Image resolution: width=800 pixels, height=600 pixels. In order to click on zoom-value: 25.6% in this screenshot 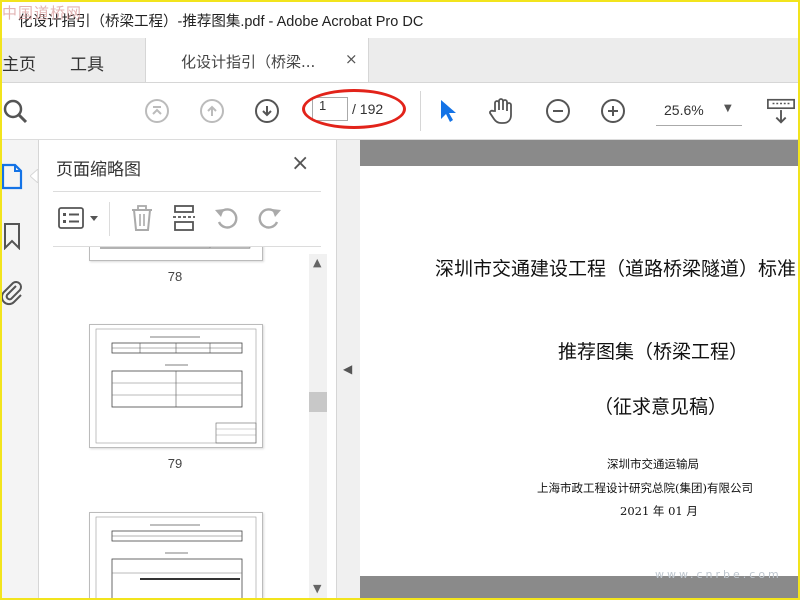, I will do `click(684, 110)`.